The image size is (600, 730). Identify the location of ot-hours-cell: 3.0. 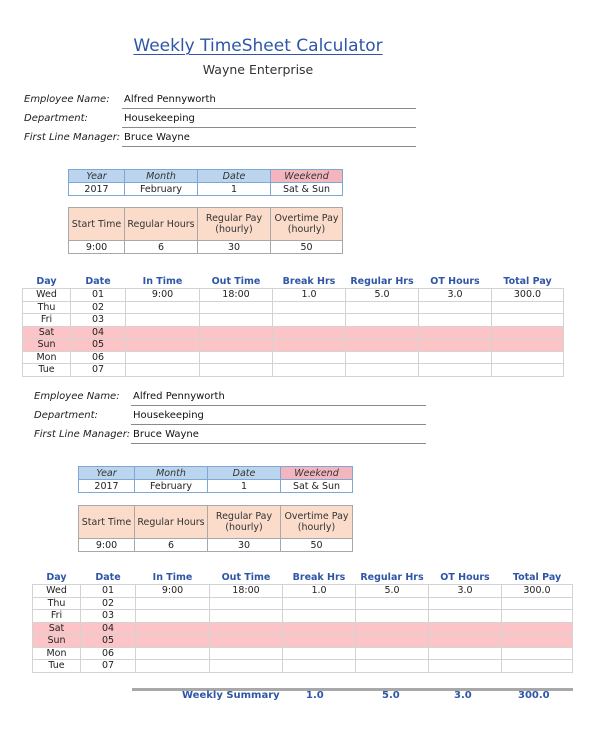
(455, 295).